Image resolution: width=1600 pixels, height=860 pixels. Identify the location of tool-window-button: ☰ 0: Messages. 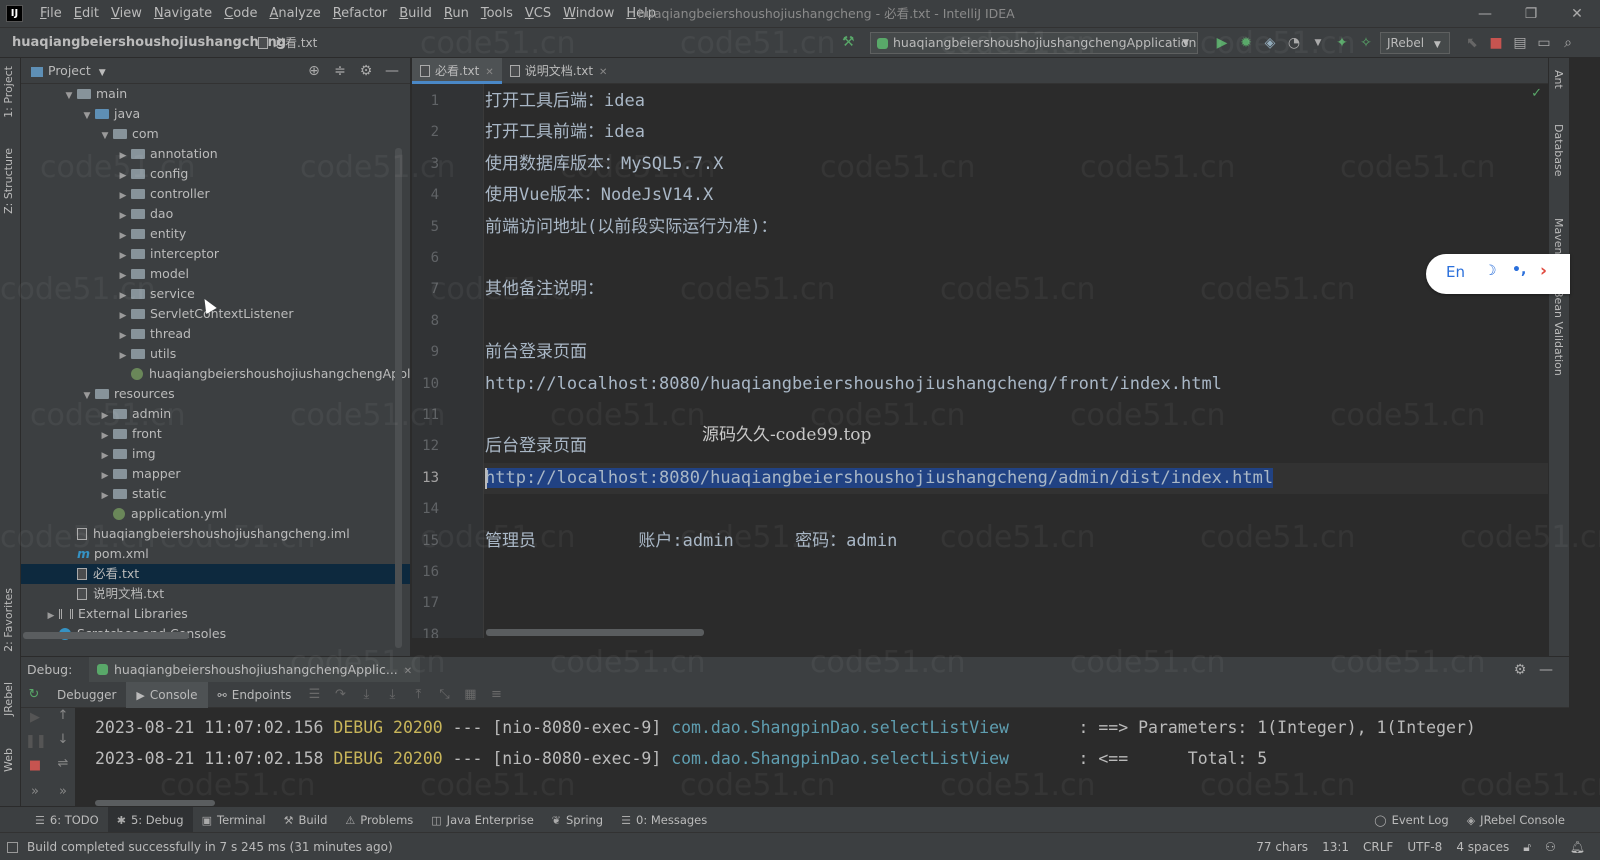
(664, 820).